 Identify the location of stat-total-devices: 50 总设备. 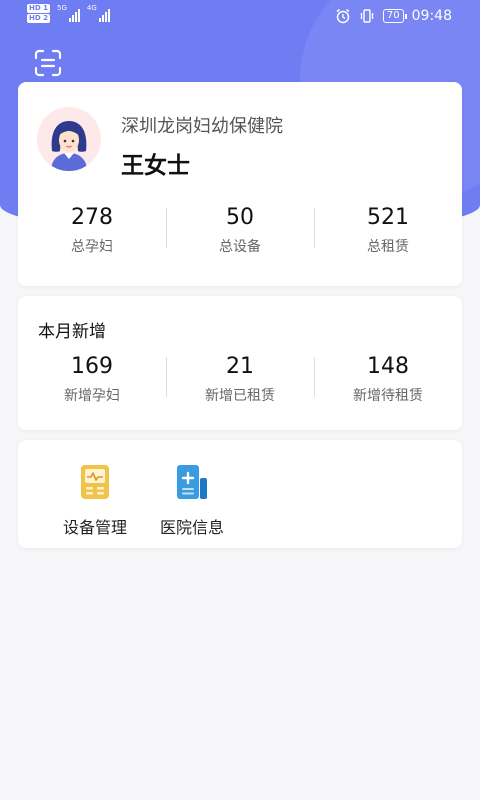
(240, 230).